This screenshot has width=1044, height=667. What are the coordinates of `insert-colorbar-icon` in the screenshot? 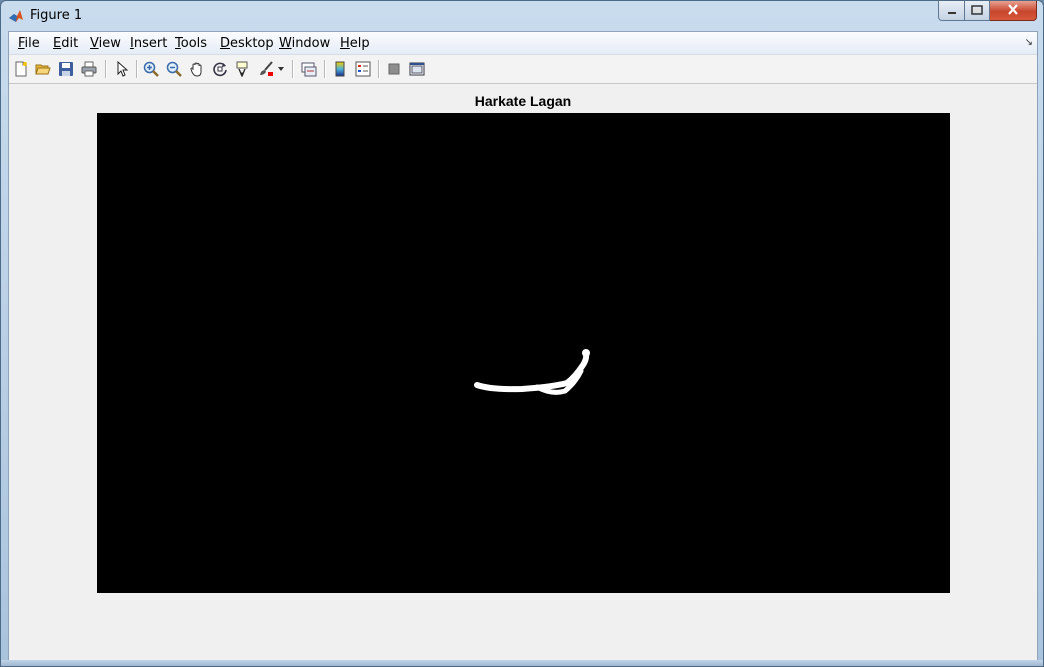 It's located at (340, 69).